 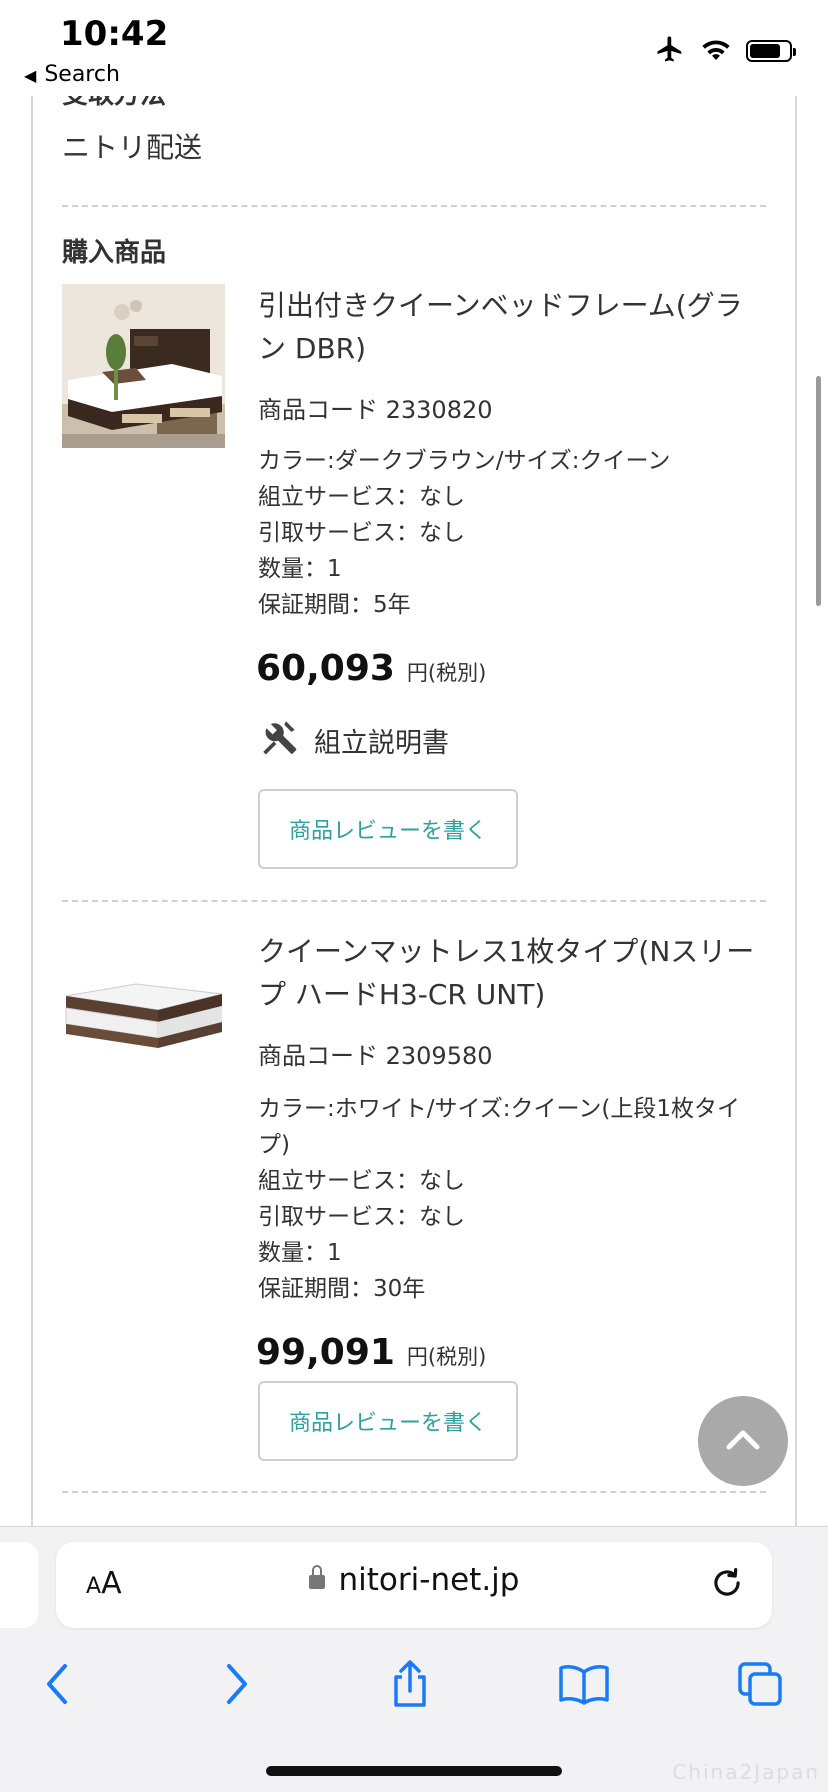 I want to click on tabs-icon, so click(x=760, y=1686).